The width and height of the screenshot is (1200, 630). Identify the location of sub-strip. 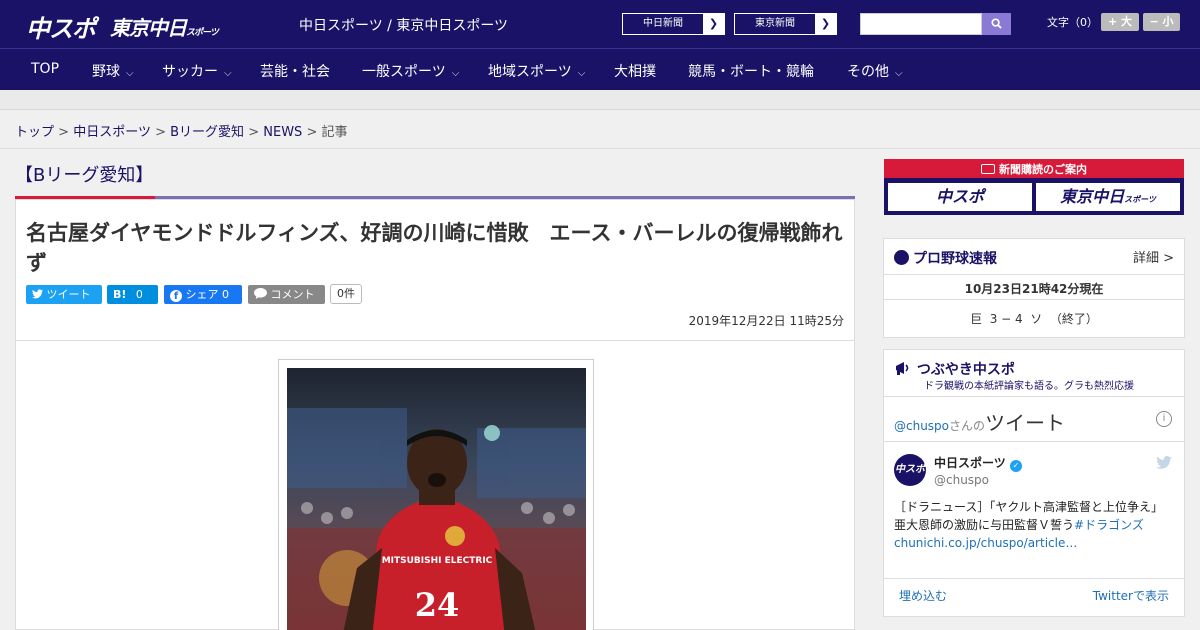
(600, 100).